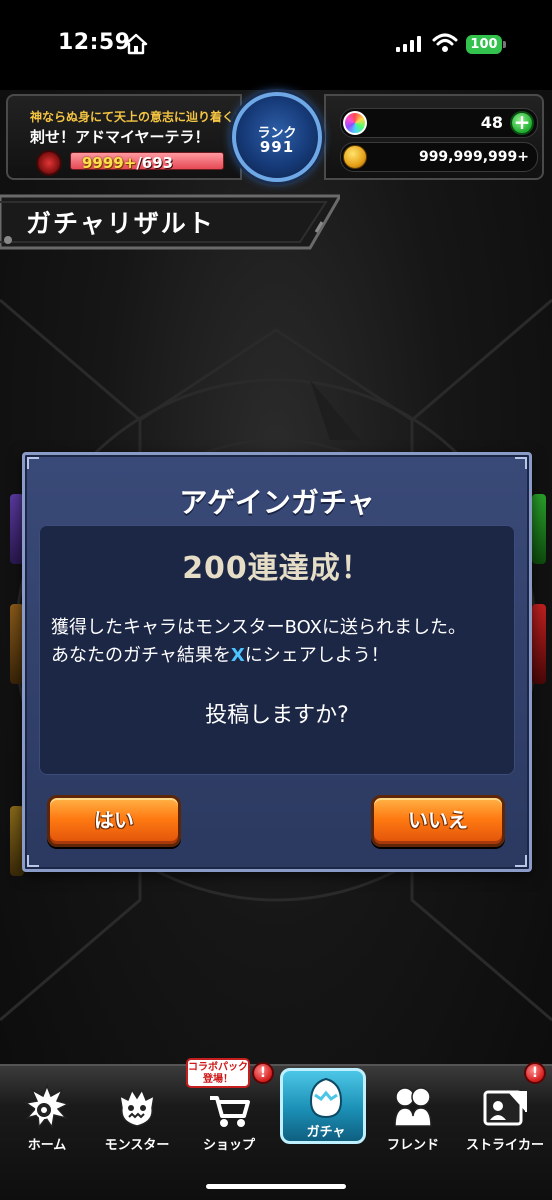 Image resolution: width=552 pixels, height=1200 pixels. What do you see at coordinates (94, 42) in the screenshot?
I see `clock: 12:59` at bounding box center [94, 42].